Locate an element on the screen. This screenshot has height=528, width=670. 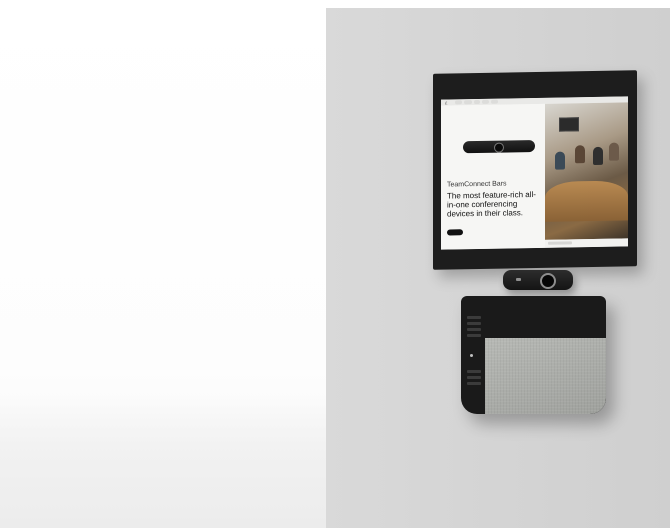
brand-logo-icon is located at coordinates (518, 279).